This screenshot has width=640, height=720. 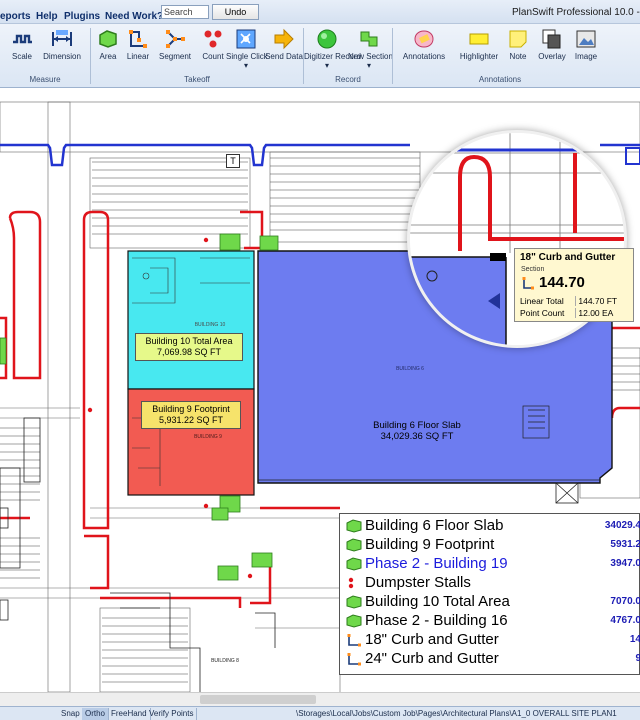 I want to click on freehand-toggle: FreeHand, so click(x=129, y=714).